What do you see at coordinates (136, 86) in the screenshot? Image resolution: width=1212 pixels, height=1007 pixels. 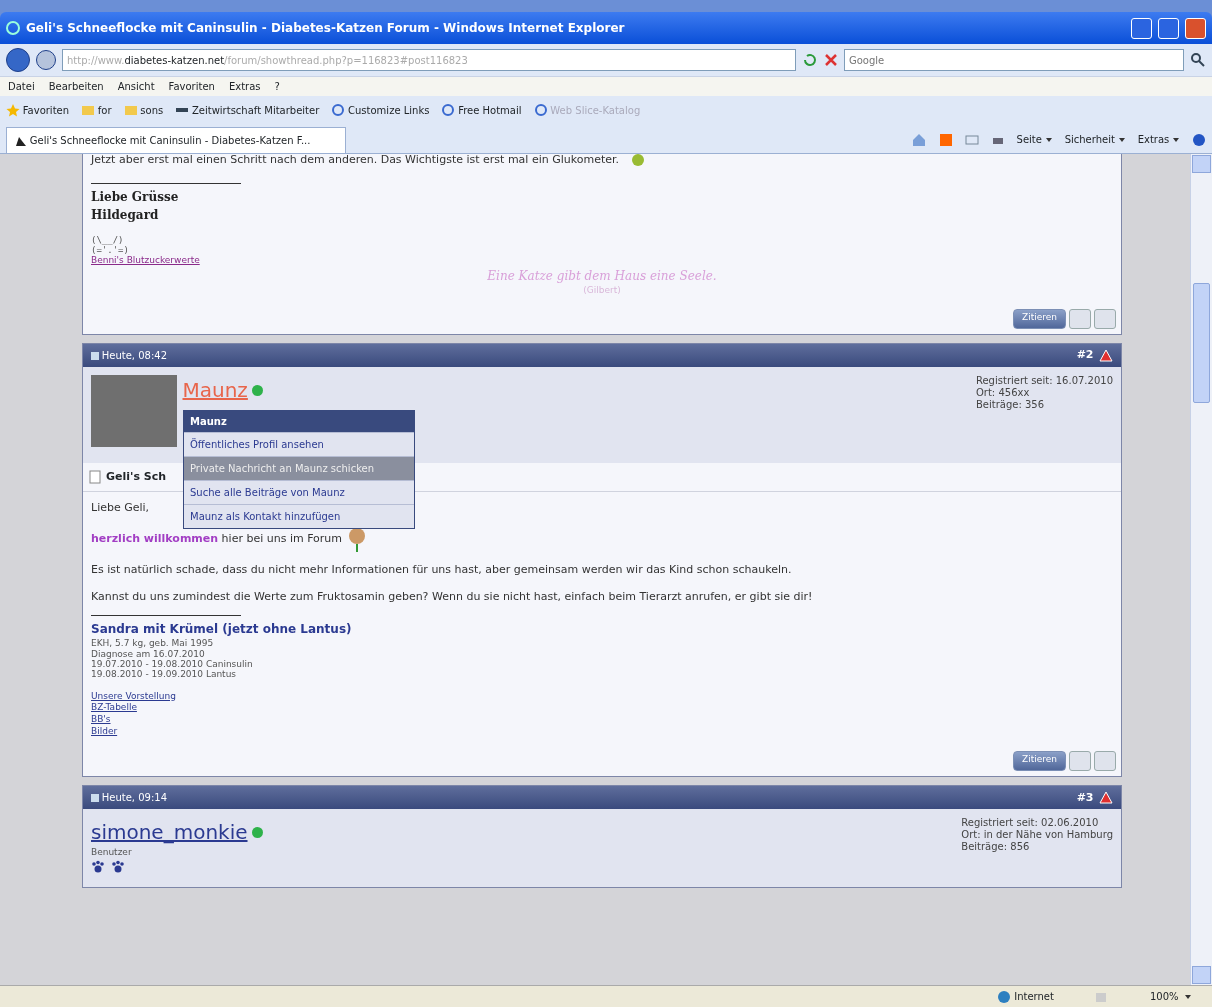 I see `menu-item: Ansicht` at bounding box center [136, 86].